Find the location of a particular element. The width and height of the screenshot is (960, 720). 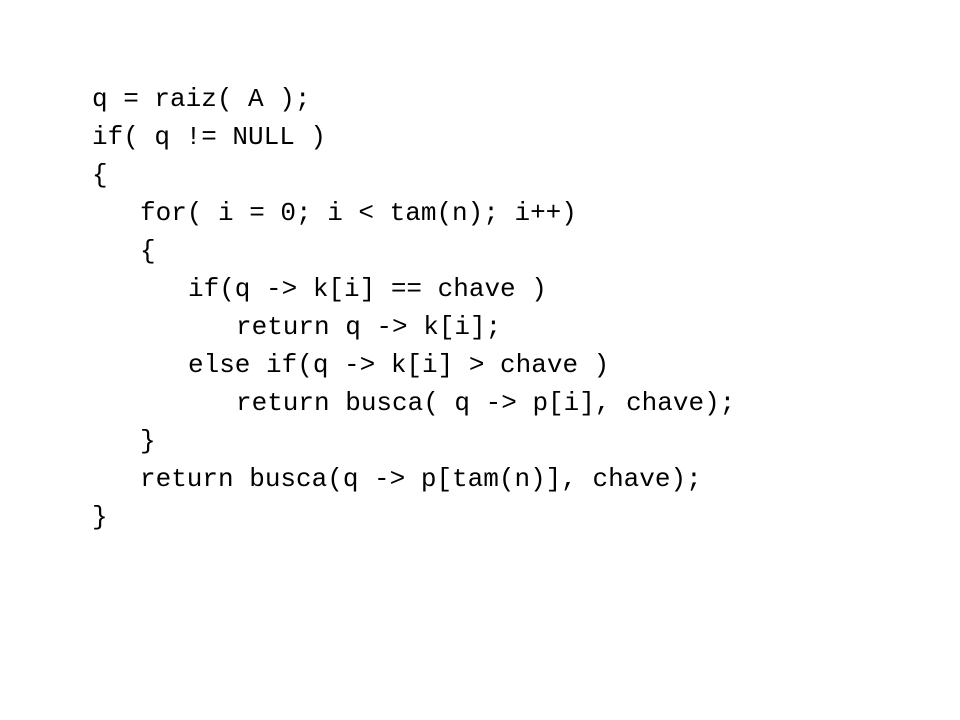

code-line-4: for( i = 0; i < tam(n); i++) is located at coordinates (358, 213).